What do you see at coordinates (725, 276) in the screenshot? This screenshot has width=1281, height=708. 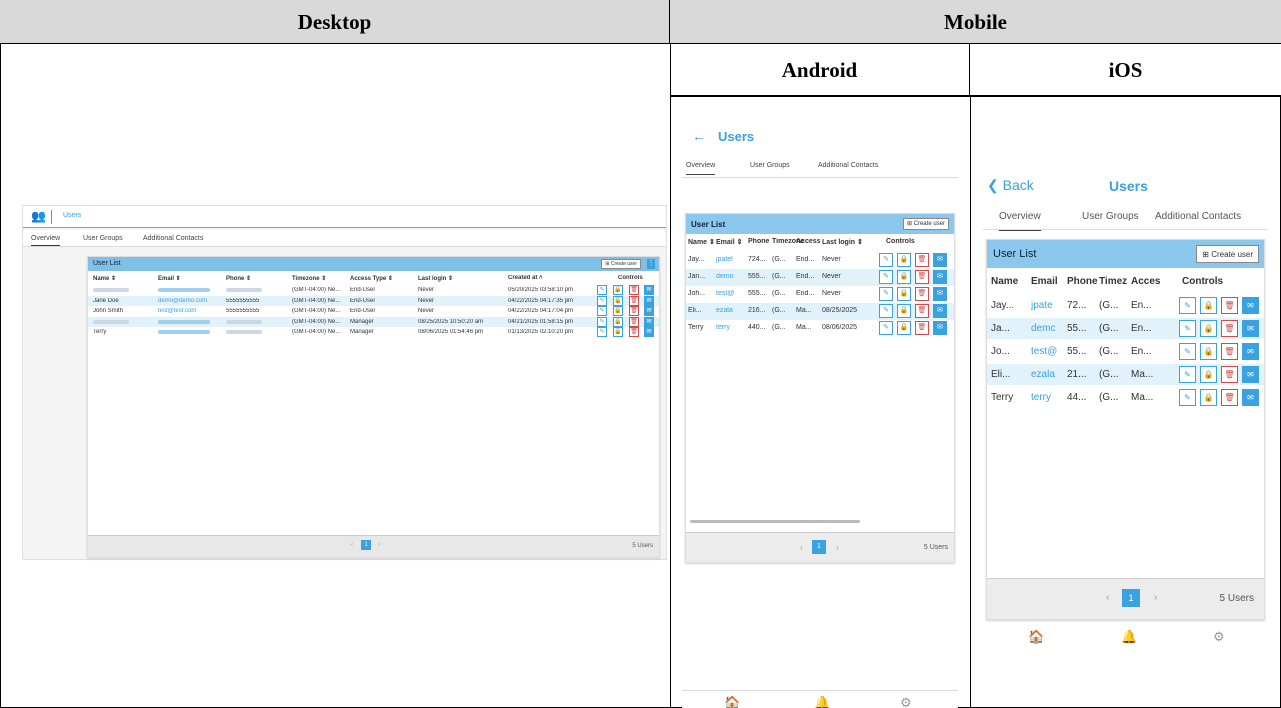 I see `cell-email: demo` at bounding box center [725, 276].